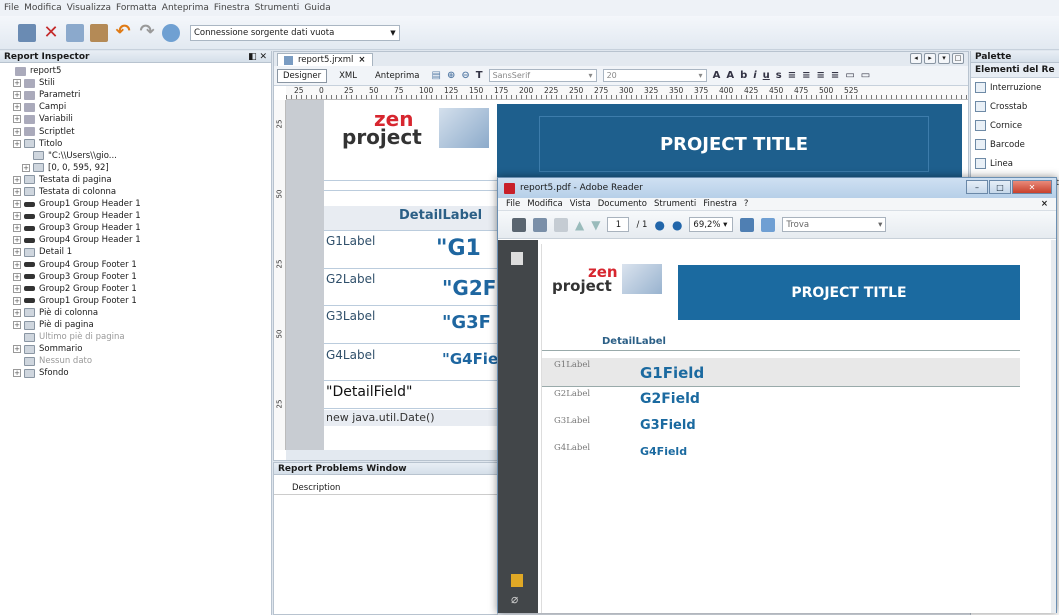 This screenshot has height=615, width=1059. Describe the element at coordinates (821, 75) in the screenshot. I see `align-right-icon: ≡` at that location.